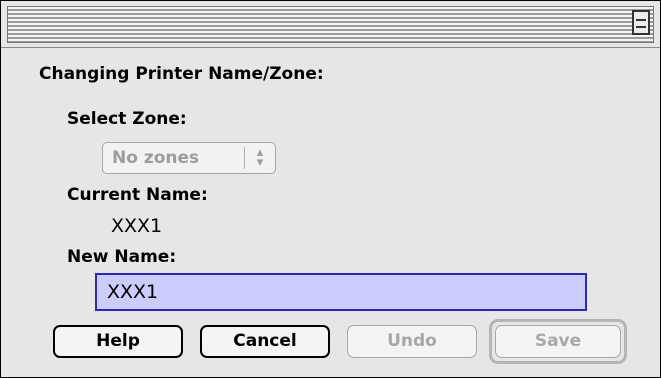  I want to click on window-collapse-icon, so click(641, 22).